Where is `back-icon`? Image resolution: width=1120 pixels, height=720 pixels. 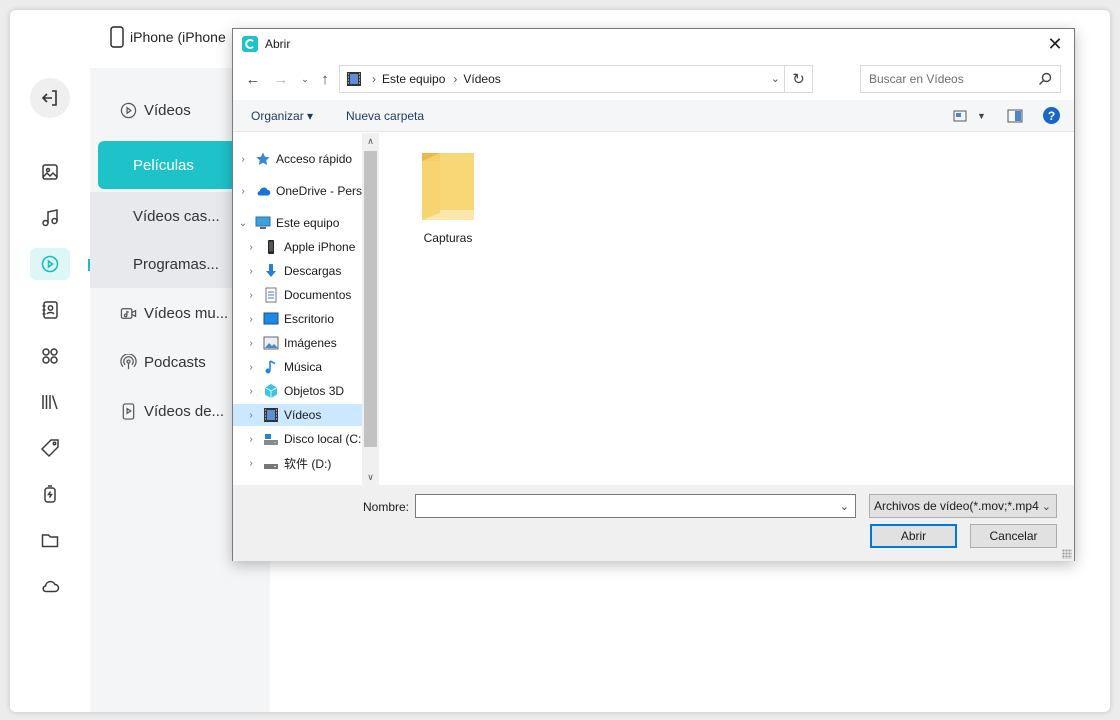
back-icon is located at coordinates (49, 98).